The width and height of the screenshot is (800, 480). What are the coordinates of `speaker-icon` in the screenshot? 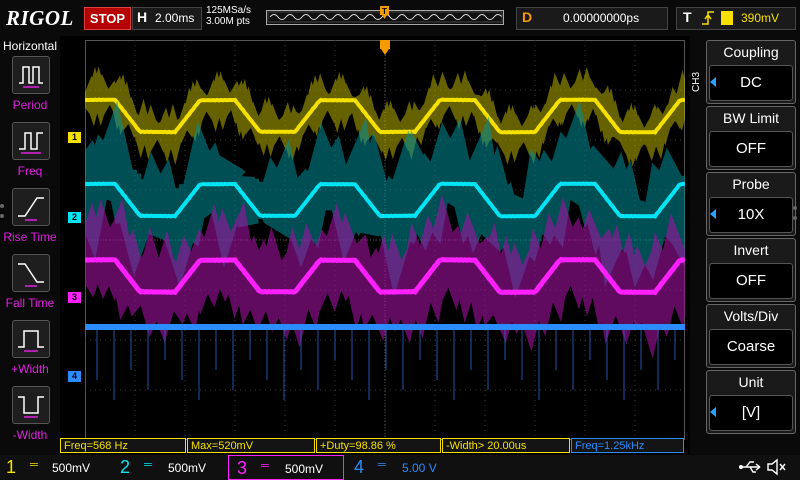 It's located at (777, 467).